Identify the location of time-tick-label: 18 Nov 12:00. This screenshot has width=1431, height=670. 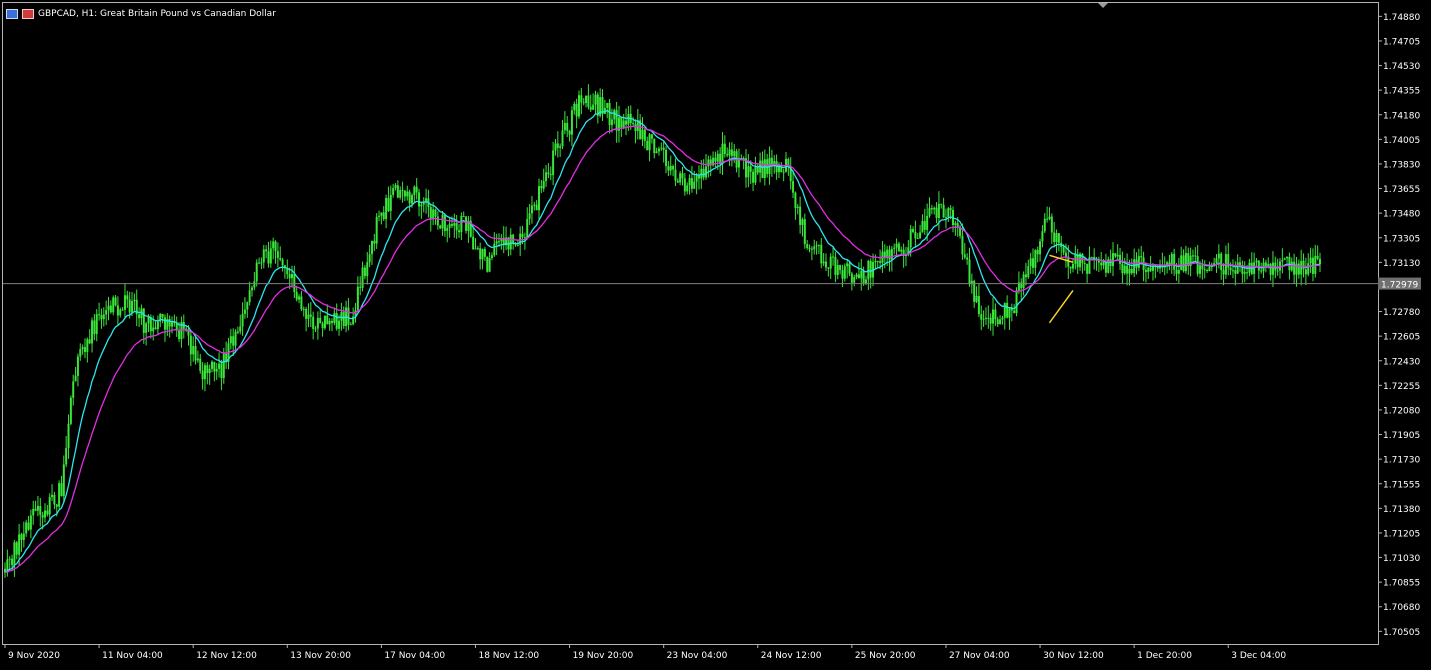
(508, 656).